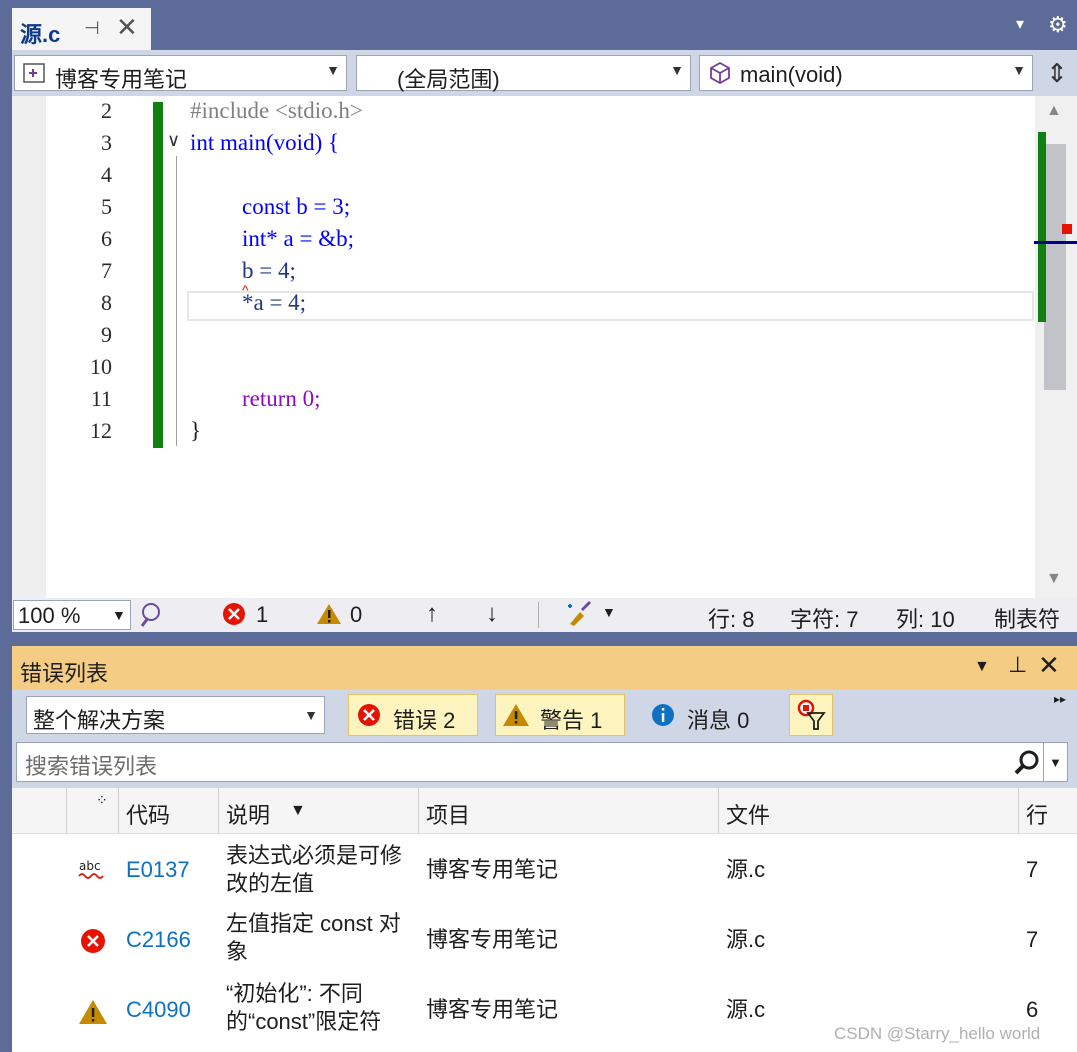 The image size is (1077, 1052). I want to click on scope-filter-dropdown: 整个解决方案 ▼, so click(175, 715).